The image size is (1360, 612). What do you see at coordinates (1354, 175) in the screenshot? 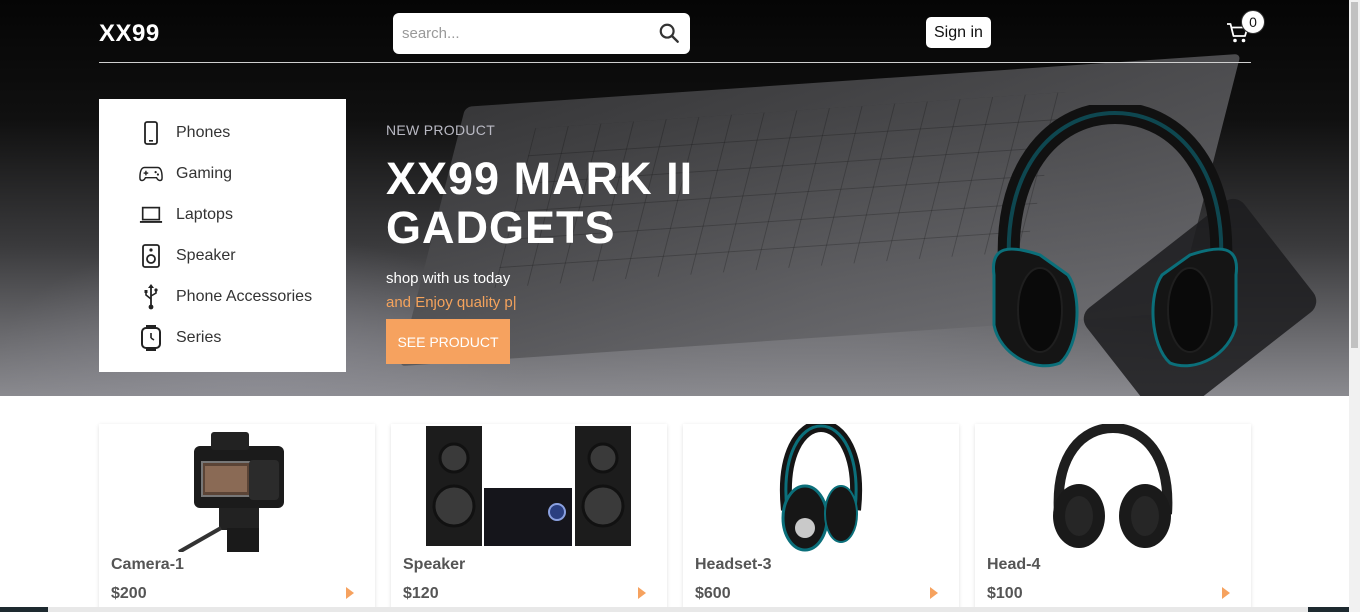
I see `scrollbar-thumb` at bounding box center [1354, 175].